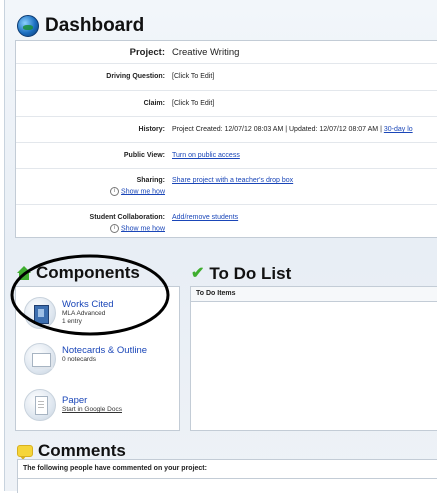 This screenshot has height=493, width=437. I want to click on collaboration-label: Student Collaboration:, so click(127, 217).